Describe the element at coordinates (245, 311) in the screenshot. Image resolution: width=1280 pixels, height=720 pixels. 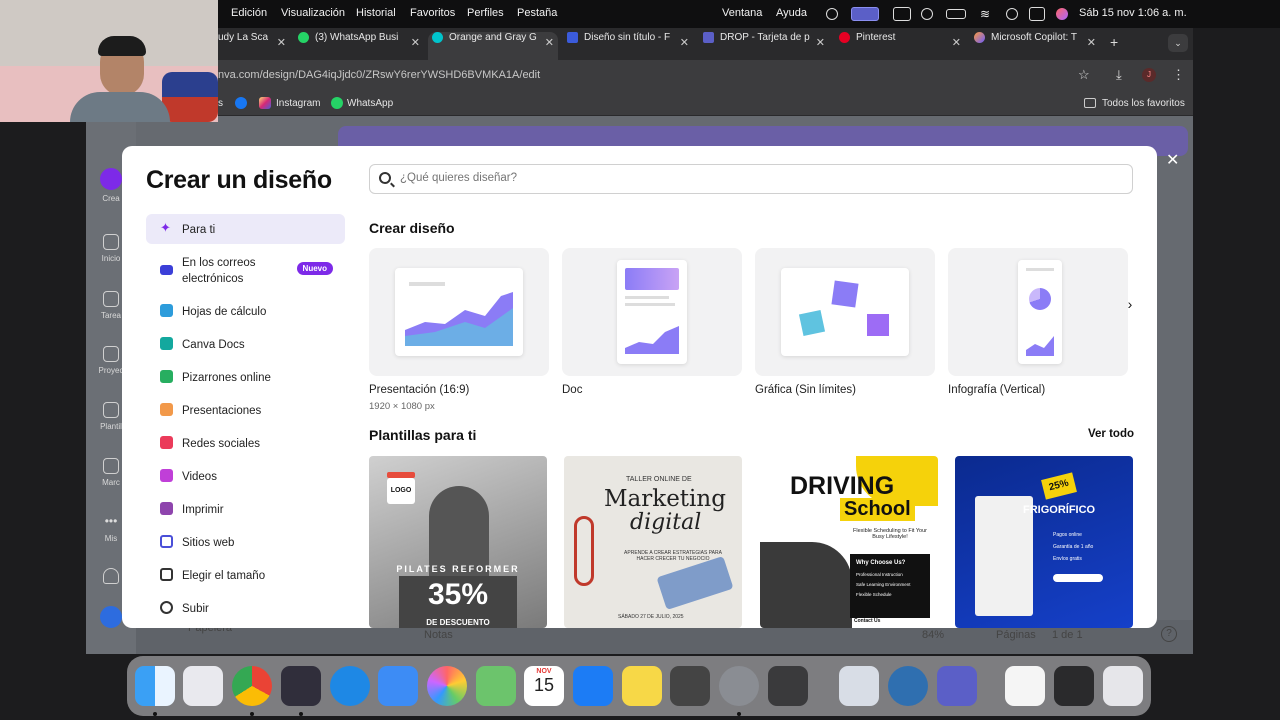
I see `category-spreadsheets: Hojas de cálculo` at that location.